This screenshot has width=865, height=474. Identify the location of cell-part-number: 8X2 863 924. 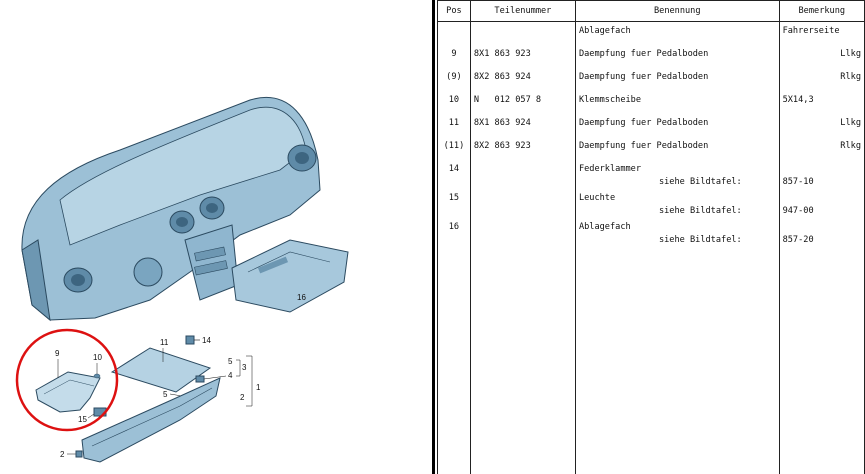
(522, 79).